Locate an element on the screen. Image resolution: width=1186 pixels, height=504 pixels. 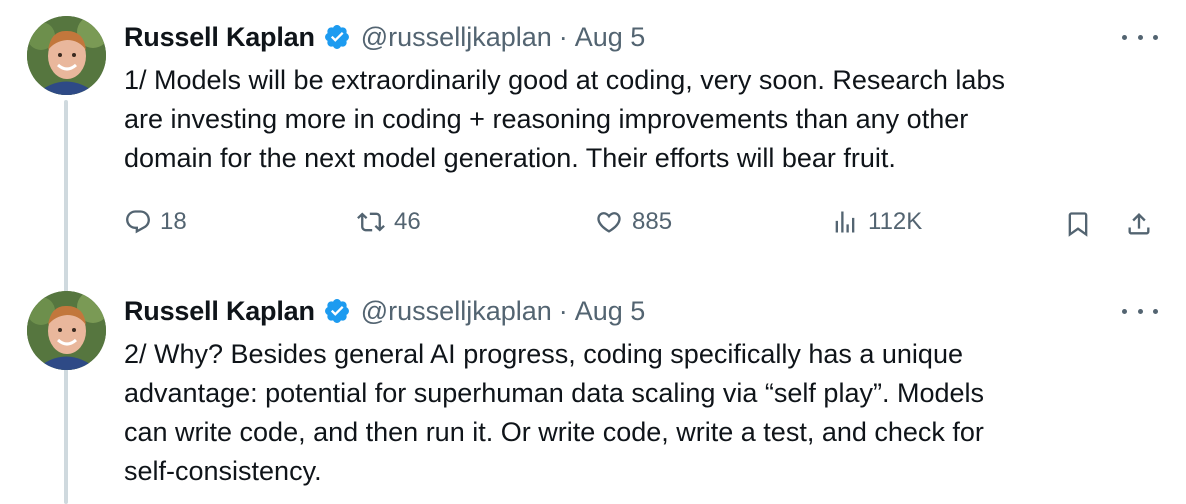
like-icon is located at coordinates (609, 222).